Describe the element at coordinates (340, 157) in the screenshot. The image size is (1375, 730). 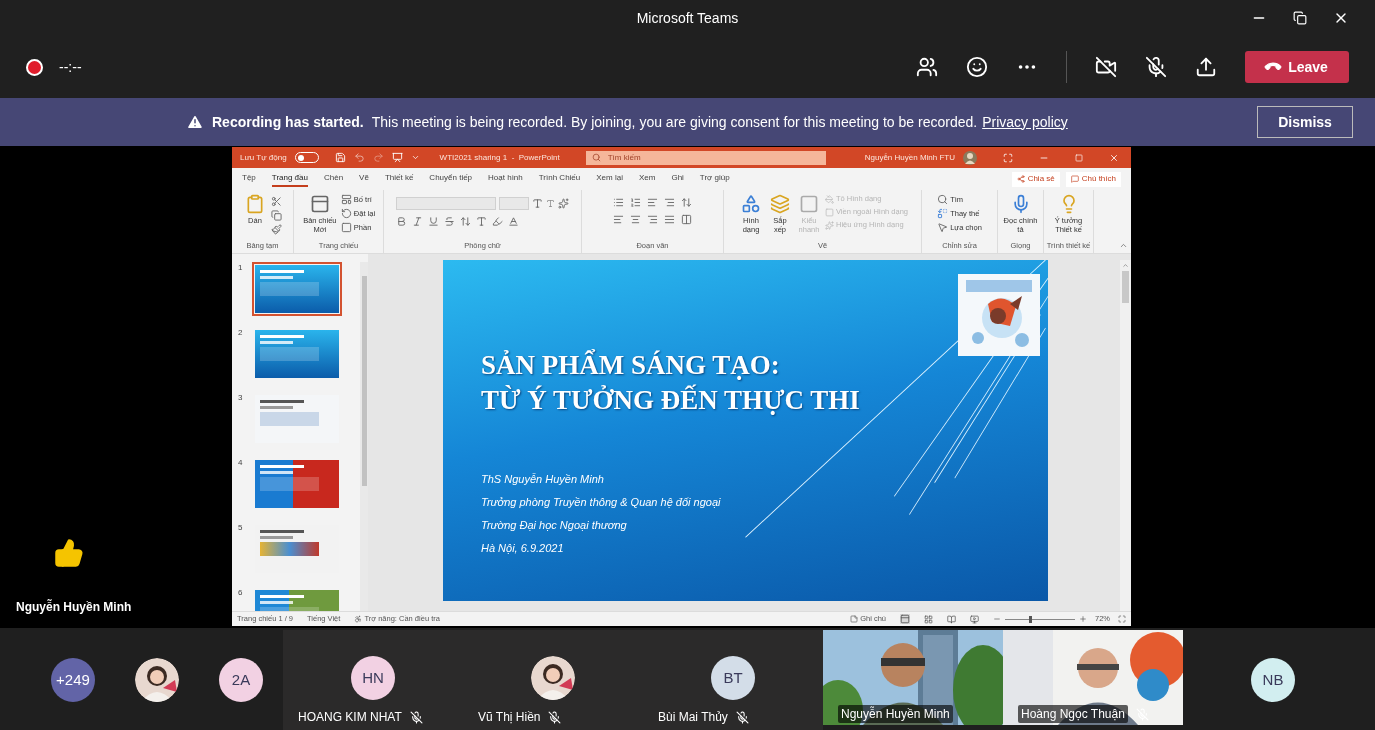
I see `save-icon` at that location.